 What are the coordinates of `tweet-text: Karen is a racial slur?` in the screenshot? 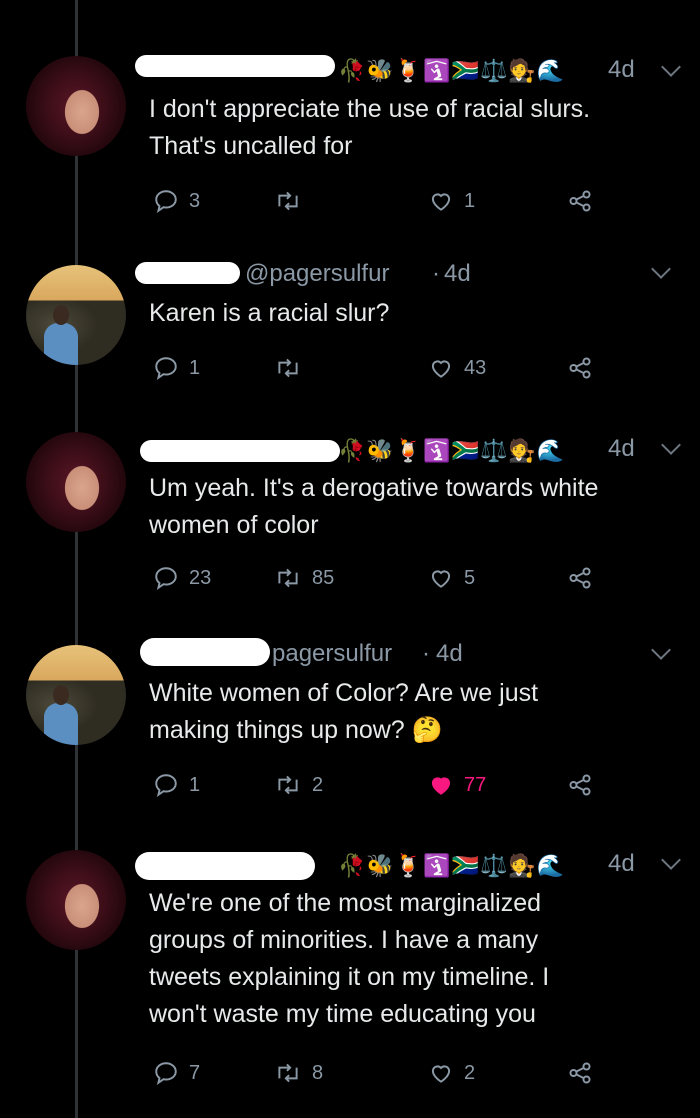 It's located at (269, 313).